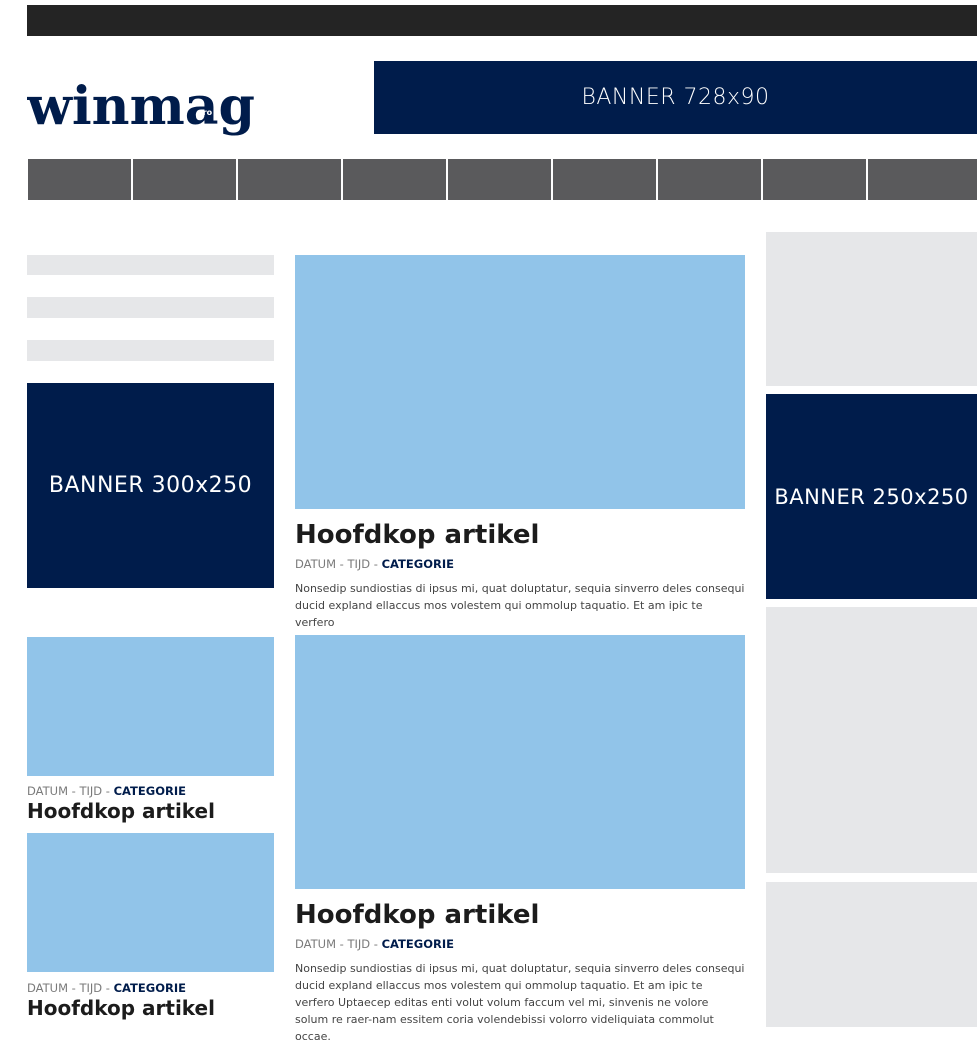 The width and height of the screenshot is (977, 1045). What do you see at coordinates (417, 535) in the screenshot?
I see `main-article-1-title: Hoofdkop artikel` at bounding box center [417, 535].